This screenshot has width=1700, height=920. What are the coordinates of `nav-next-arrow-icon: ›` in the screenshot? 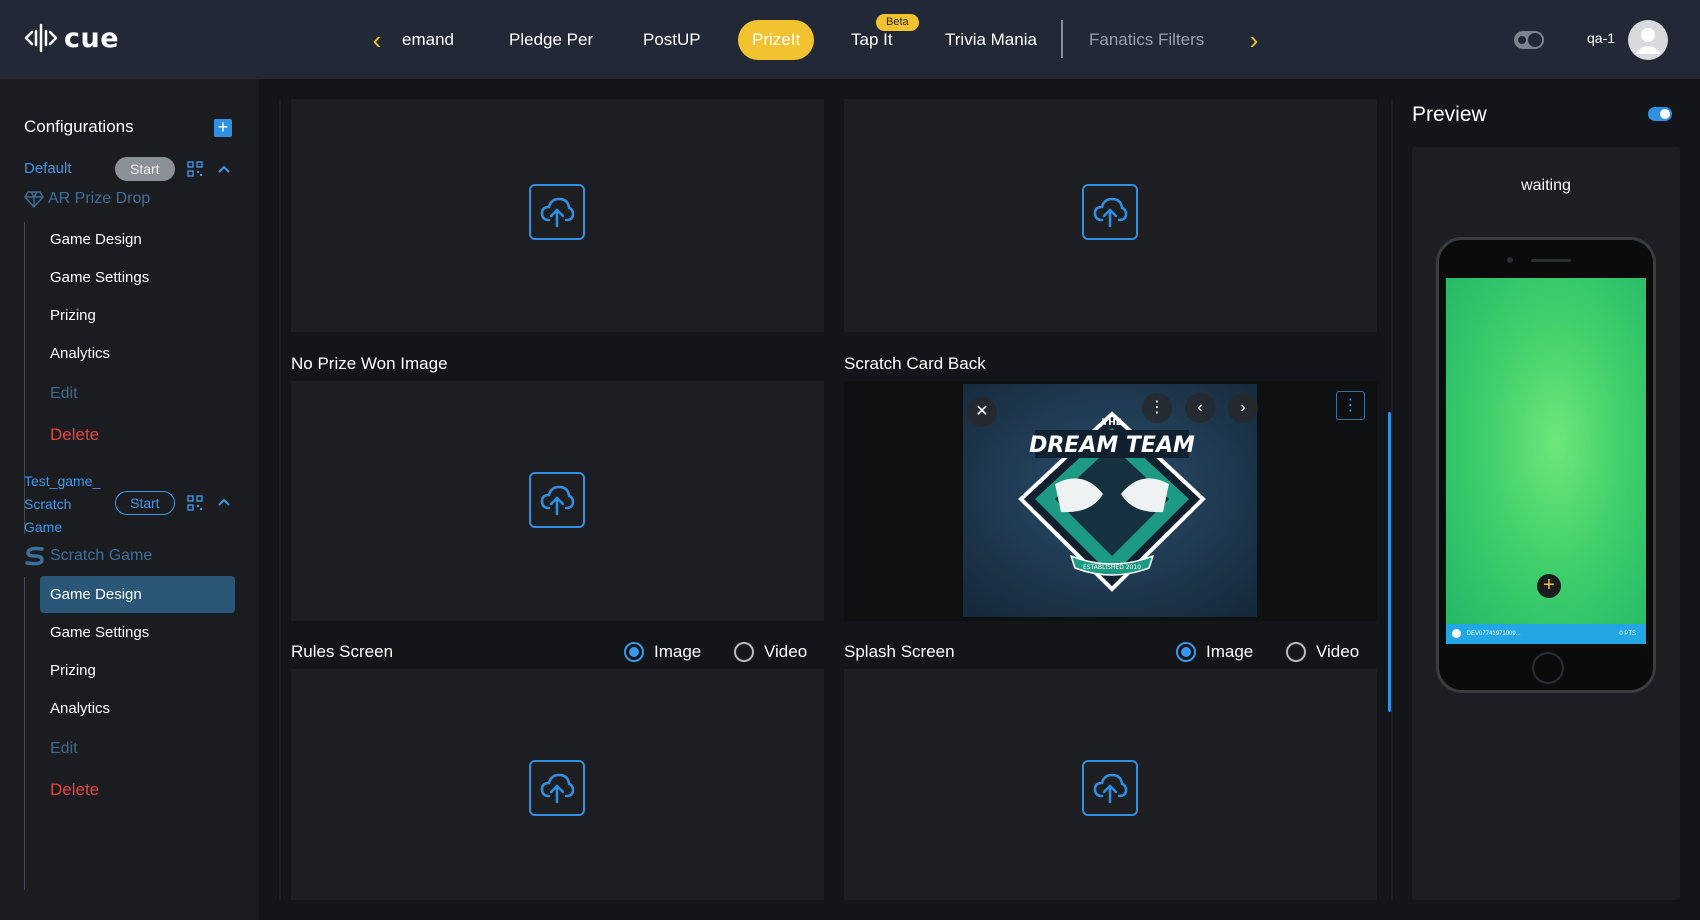 It's located at (1254, 40).